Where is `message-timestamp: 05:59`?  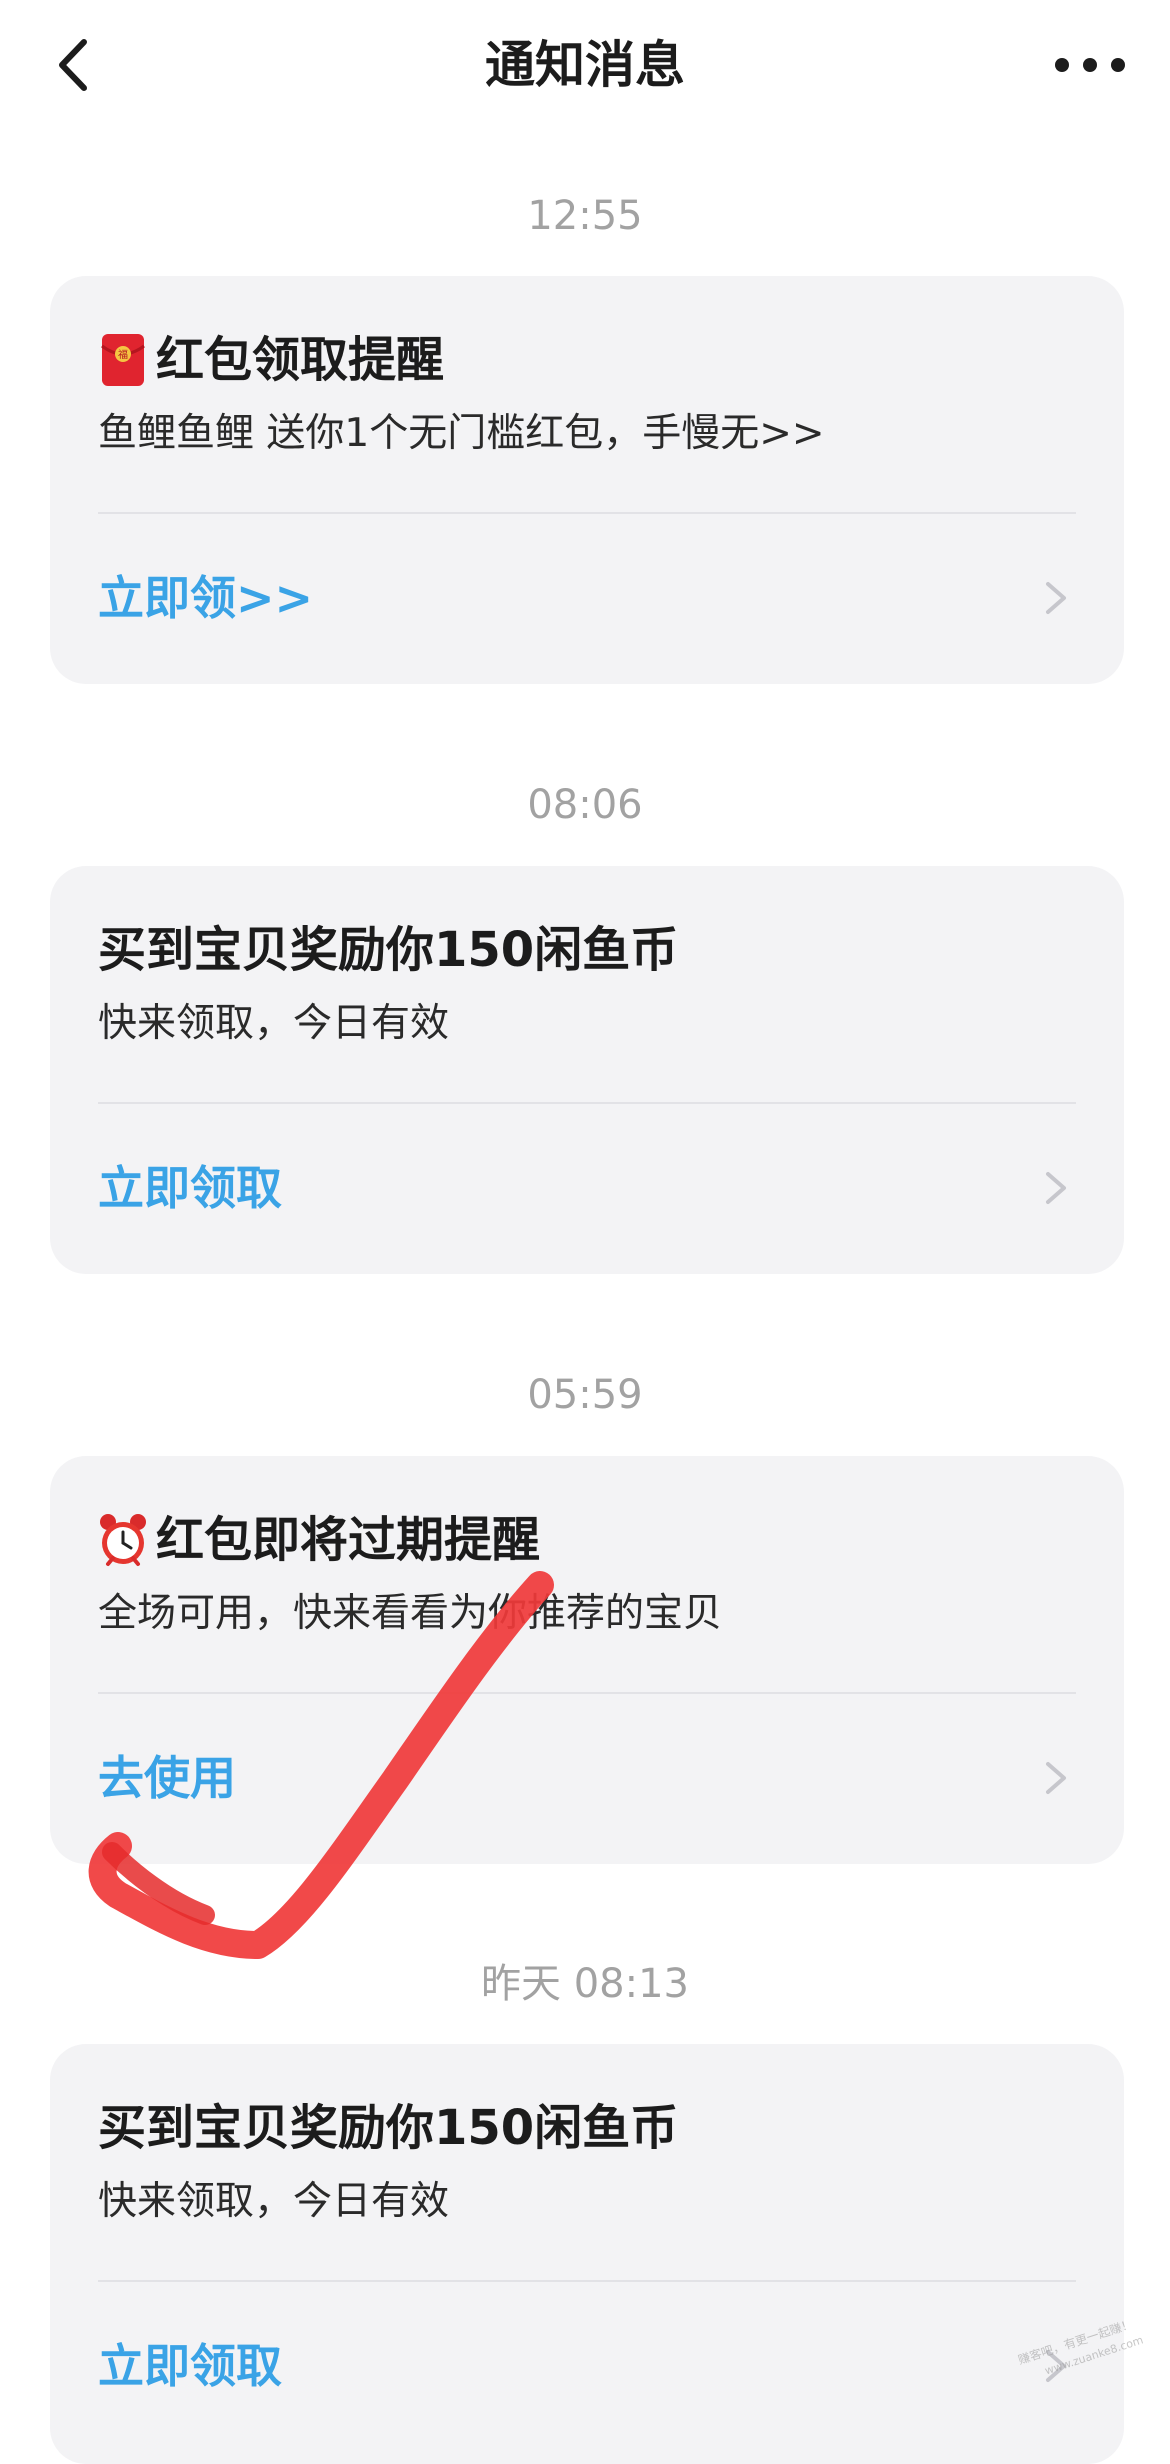 message-timestamp: 05:59 is located at coordinates (585, 1395).